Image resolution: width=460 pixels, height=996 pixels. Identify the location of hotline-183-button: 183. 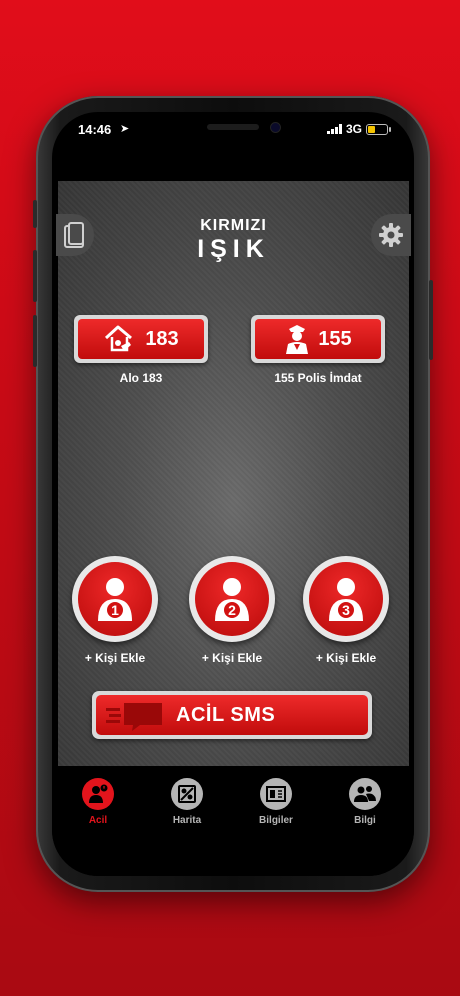
(141, 339).